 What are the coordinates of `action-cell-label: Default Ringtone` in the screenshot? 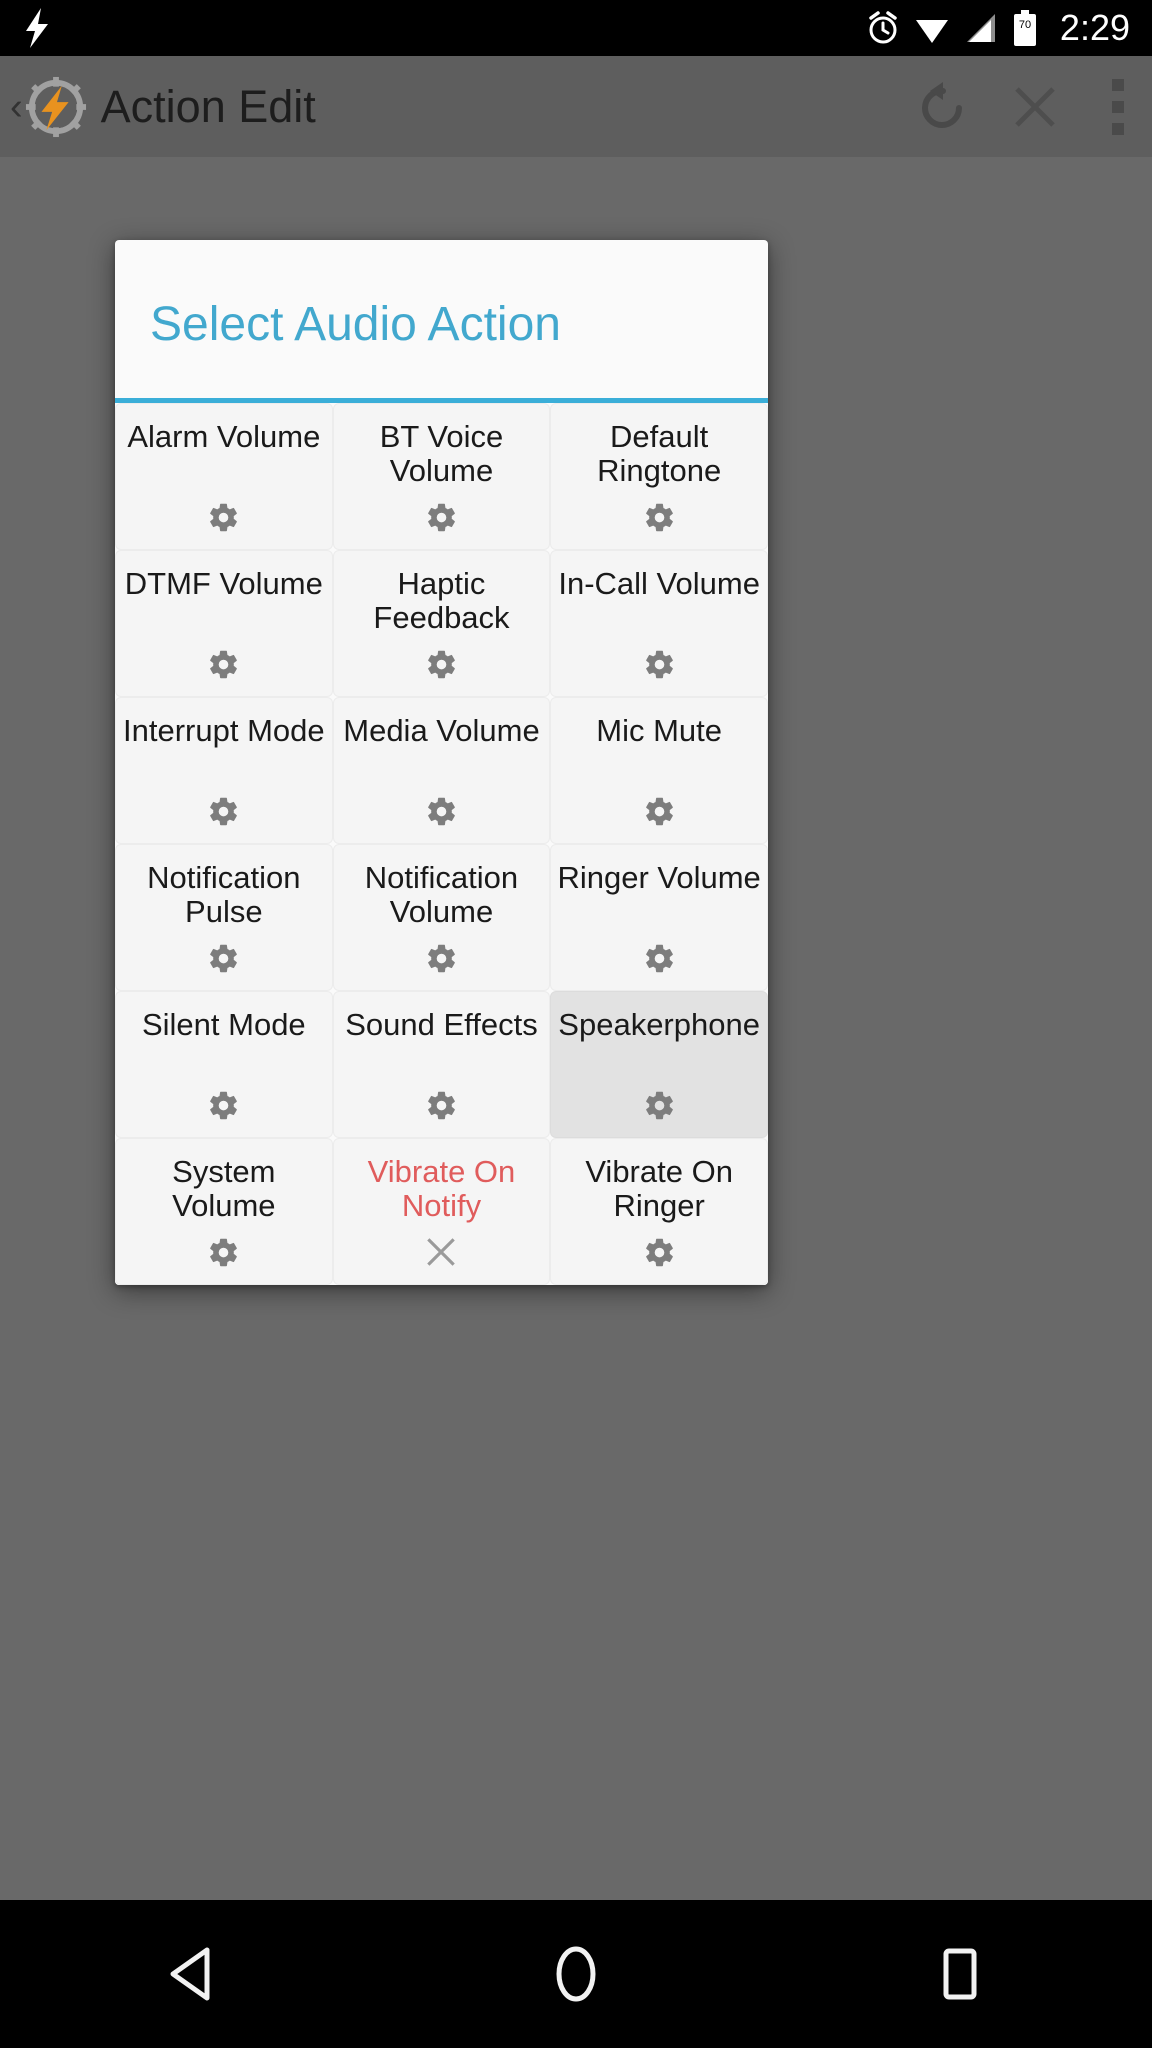 It's located at (659, 453).